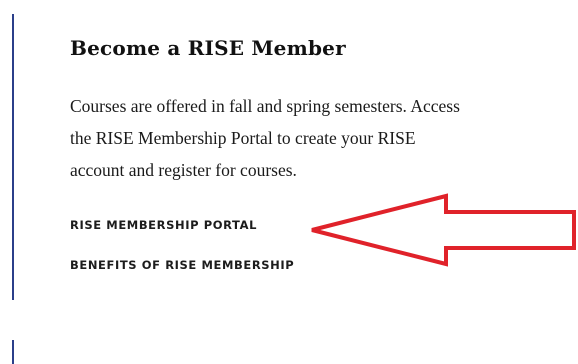 The image size is (578, 364). What do you see at coordinates (13, 157) in the screenshot?
I see `card-left-border` at bounding box center [13, 157].